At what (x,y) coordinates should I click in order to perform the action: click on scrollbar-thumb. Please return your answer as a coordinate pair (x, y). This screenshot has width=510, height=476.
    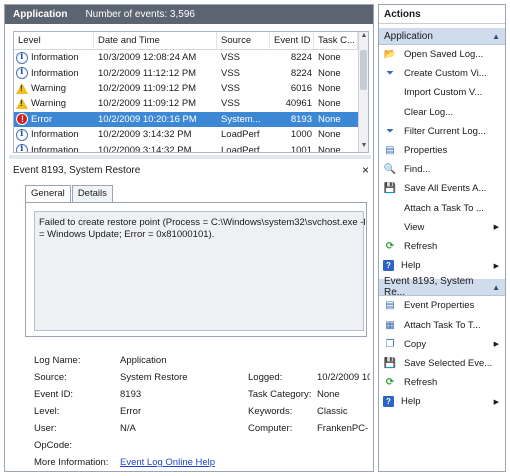
    Looking at the image, I should click on (363, 70).